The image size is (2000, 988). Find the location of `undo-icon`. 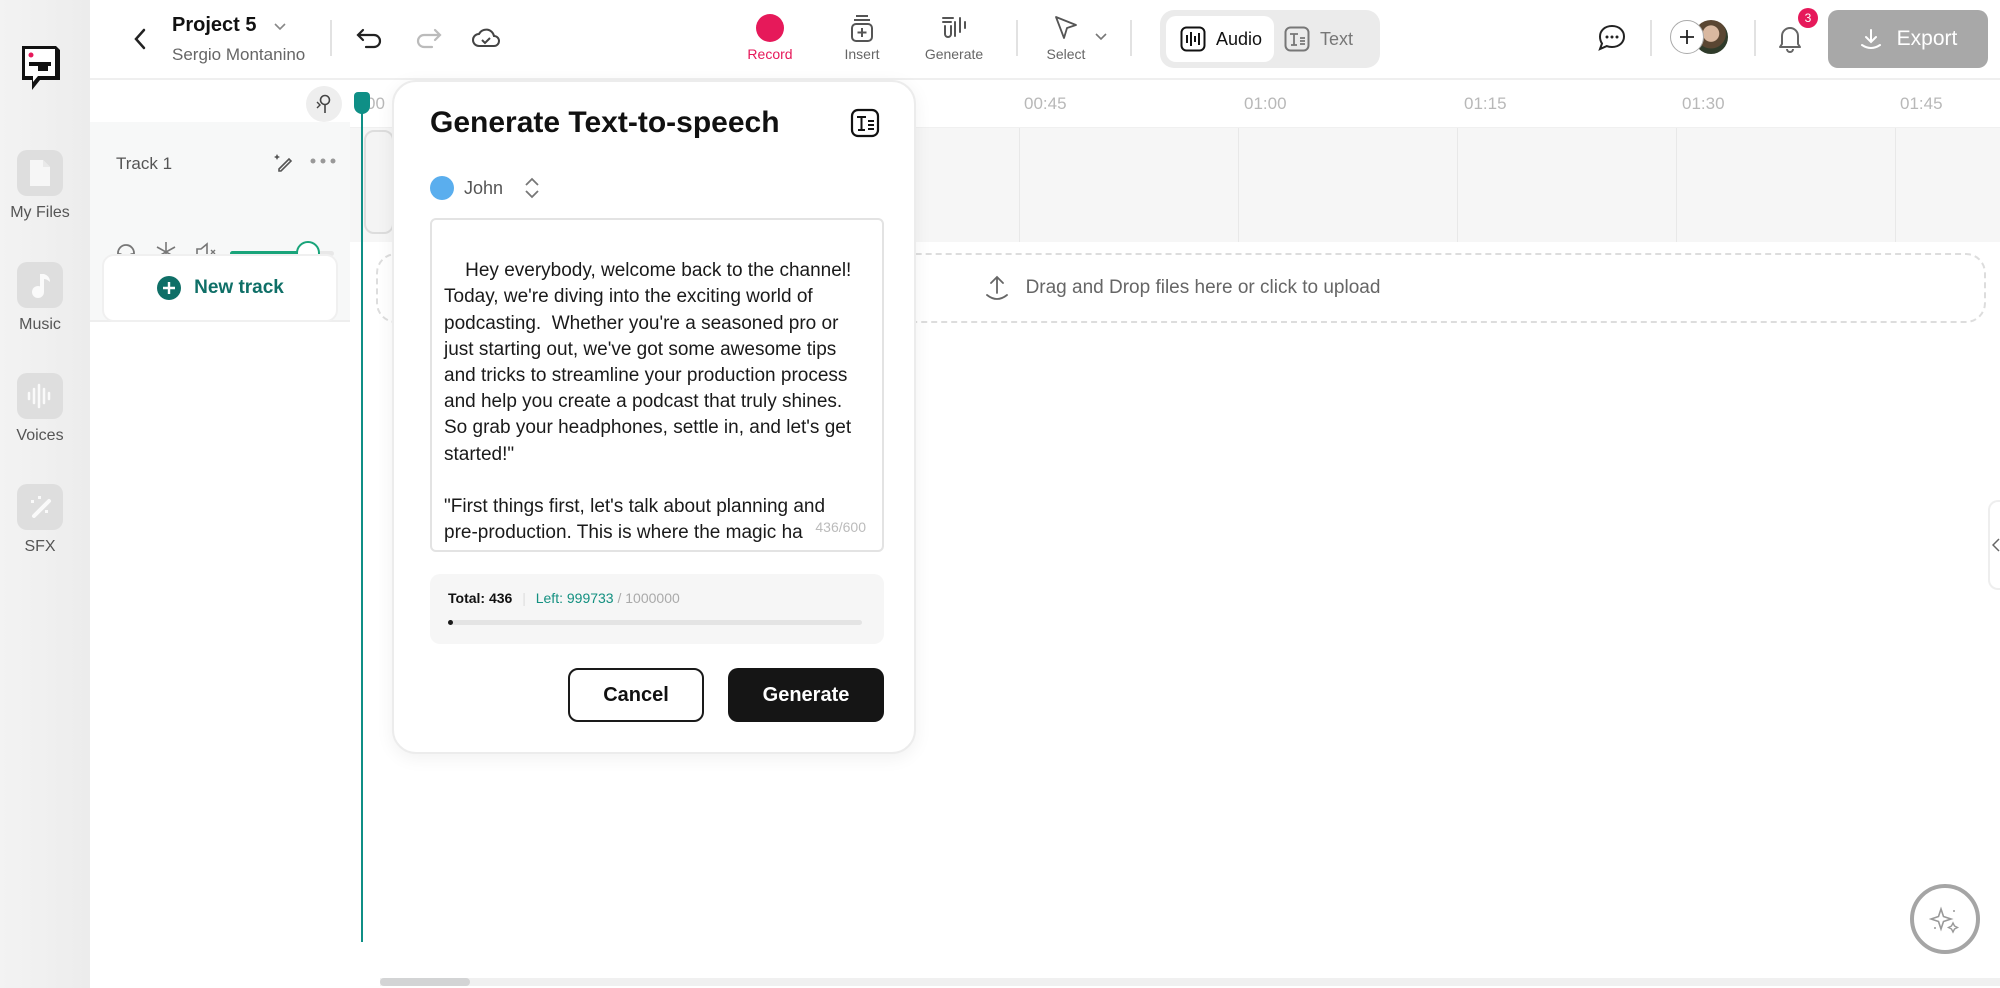

undo-icon is located at coordinates (370, 38).